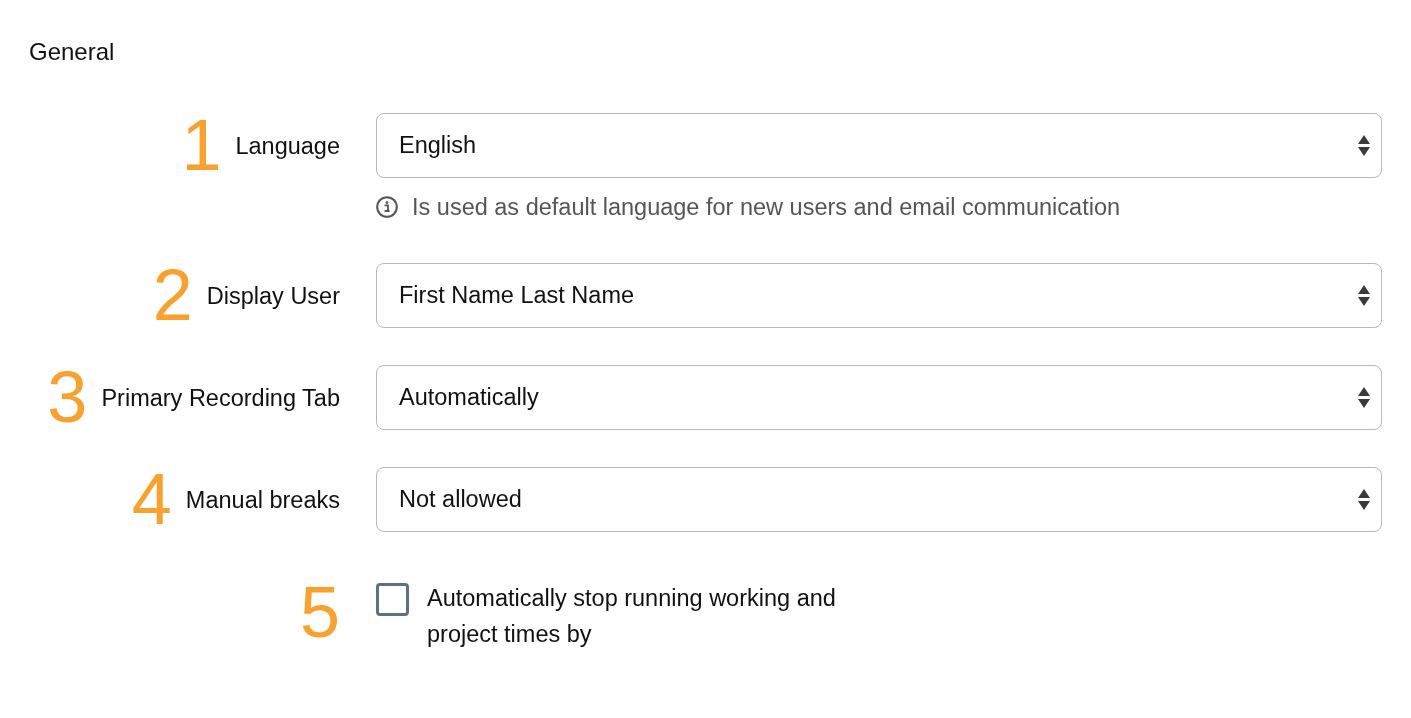  I want to click on hint-text: Is used as default language for new users and email communication, so click(766, 207).